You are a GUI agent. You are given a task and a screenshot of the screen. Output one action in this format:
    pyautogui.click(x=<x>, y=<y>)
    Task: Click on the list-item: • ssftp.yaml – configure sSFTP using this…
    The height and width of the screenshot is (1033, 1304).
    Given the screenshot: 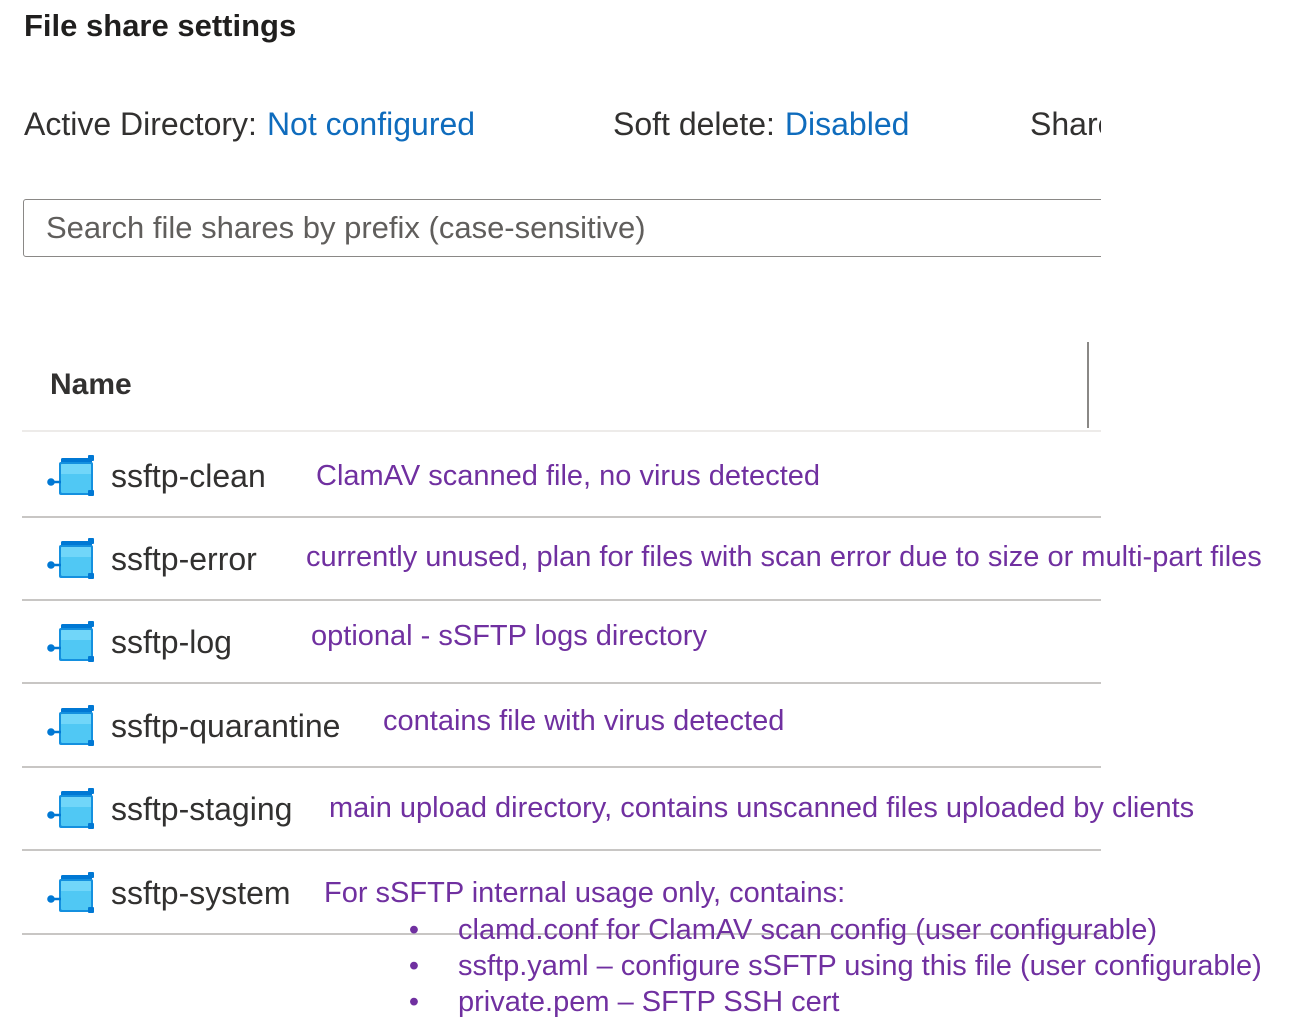 What is the action you would take?
    pyautogui.click(x=833, y=966)
    